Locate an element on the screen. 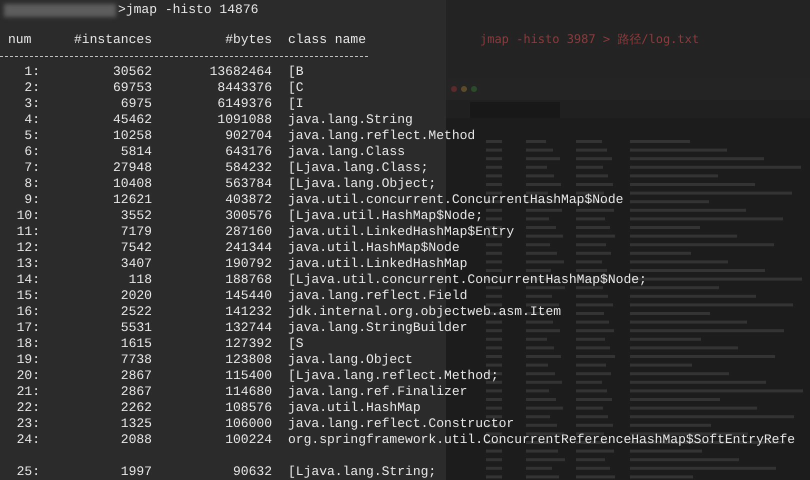 The width and height of the screenshot is (810, 480). table-cell: 132744 is located at coordinates (248, 328).